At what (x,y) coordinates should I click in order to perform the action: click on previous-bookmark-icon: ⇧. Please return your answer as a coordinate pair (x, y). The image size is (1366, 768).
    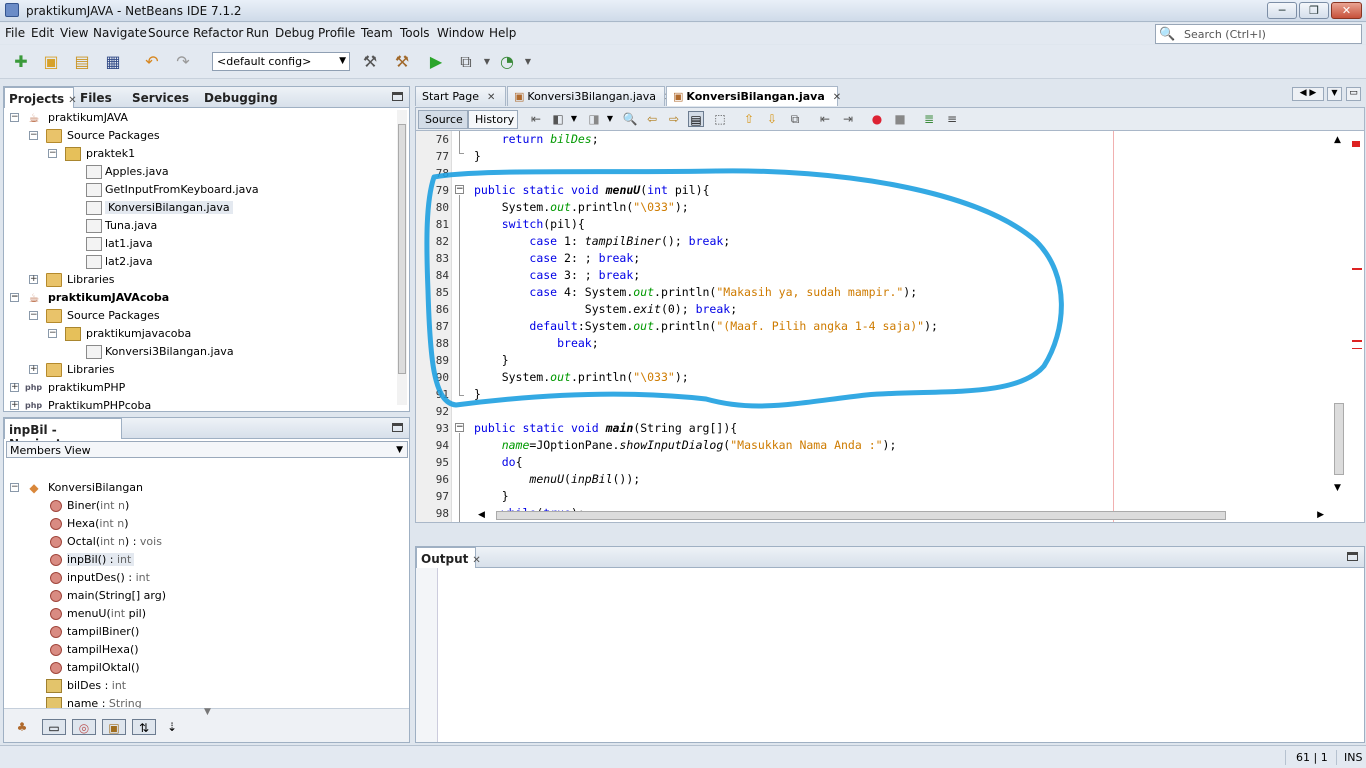
    Looking at the image, I should click on (749, 119).